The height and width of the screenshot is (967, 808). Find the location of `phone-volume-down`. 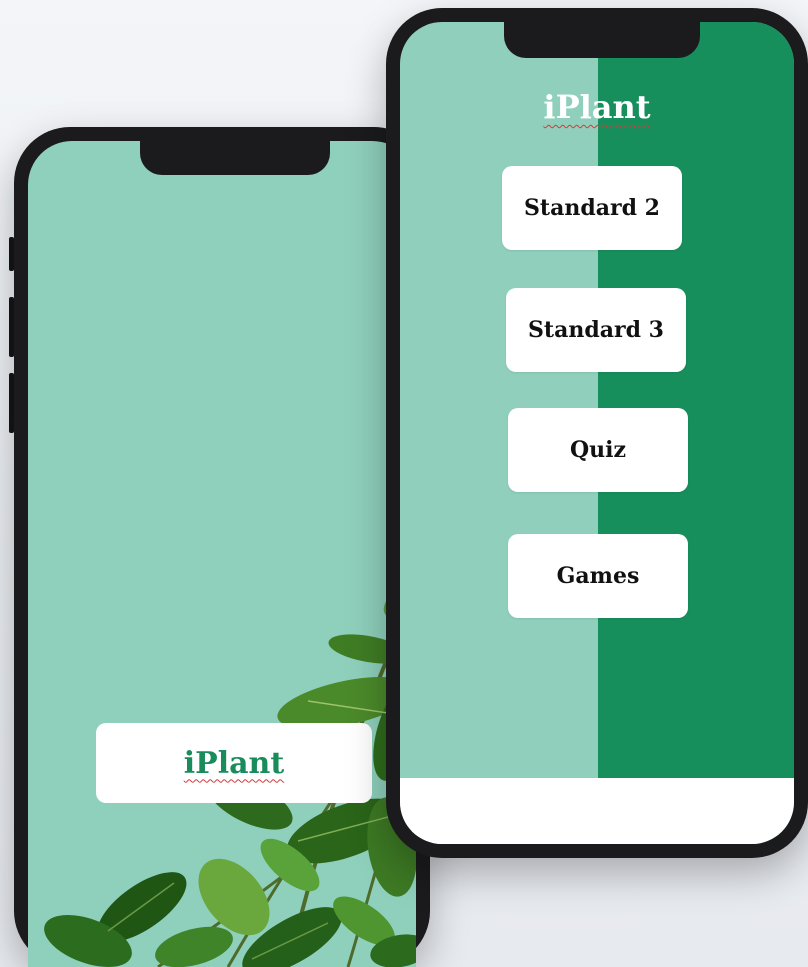

phone-volume-down is located at coordinates (11, 403).